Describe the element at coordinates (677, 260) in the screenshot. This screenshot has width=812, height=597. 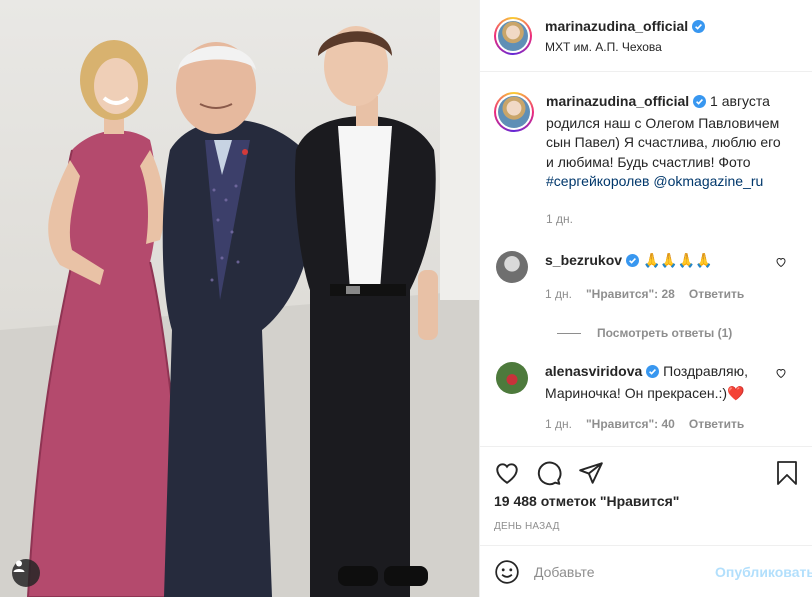
I see `comment-text: 🙏🙏🙏🙏` at that location.